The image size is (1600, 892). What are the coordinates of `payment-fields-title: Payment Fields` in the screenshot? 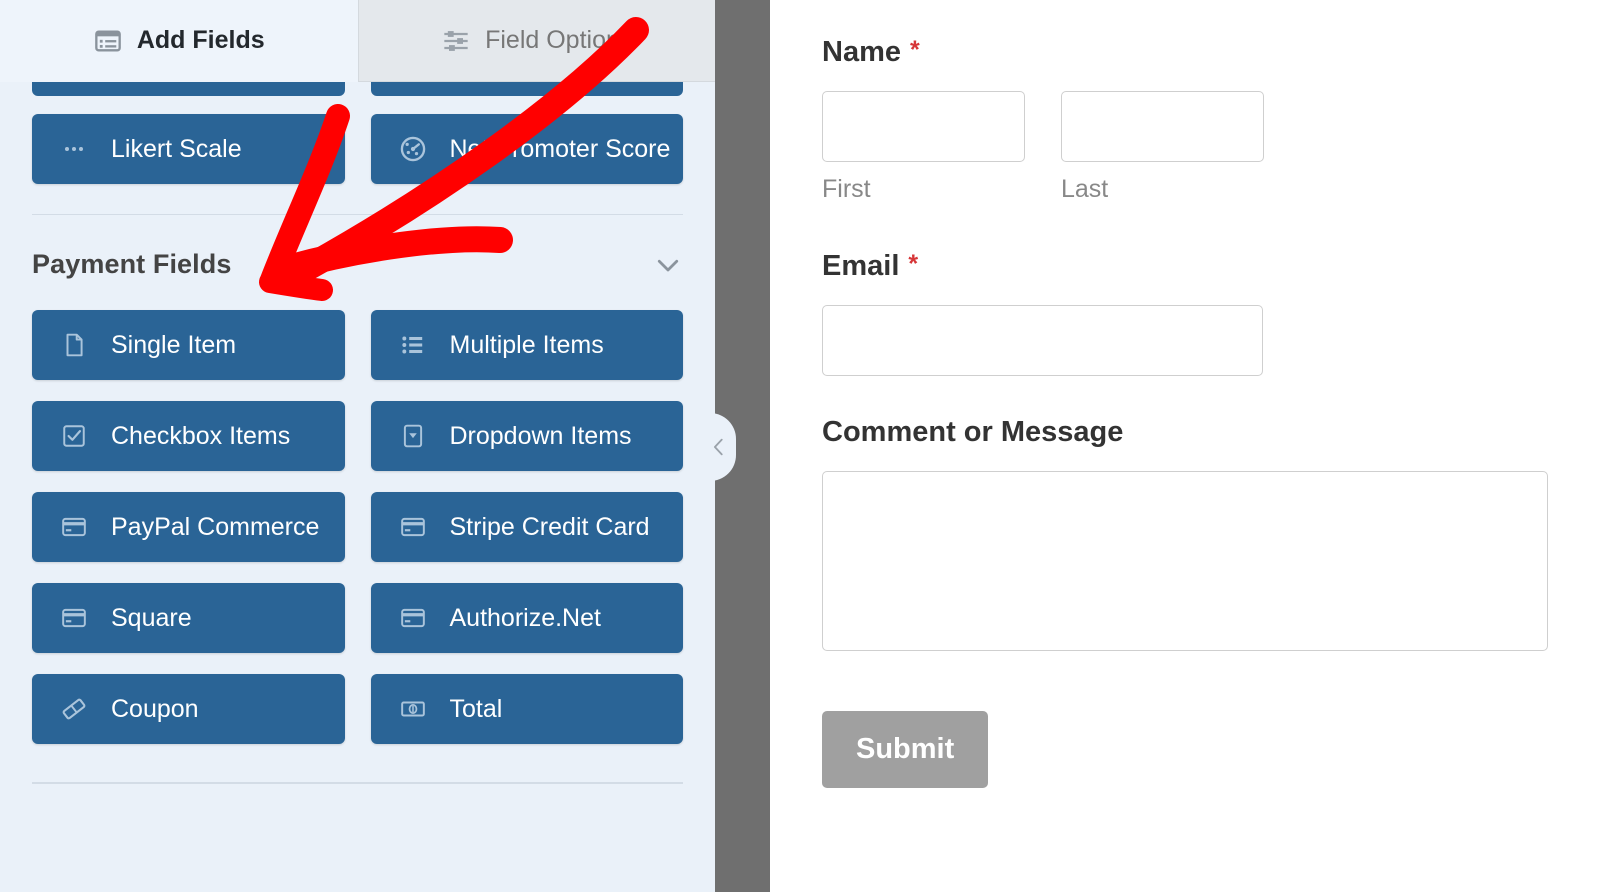 It's located at (132, 264).